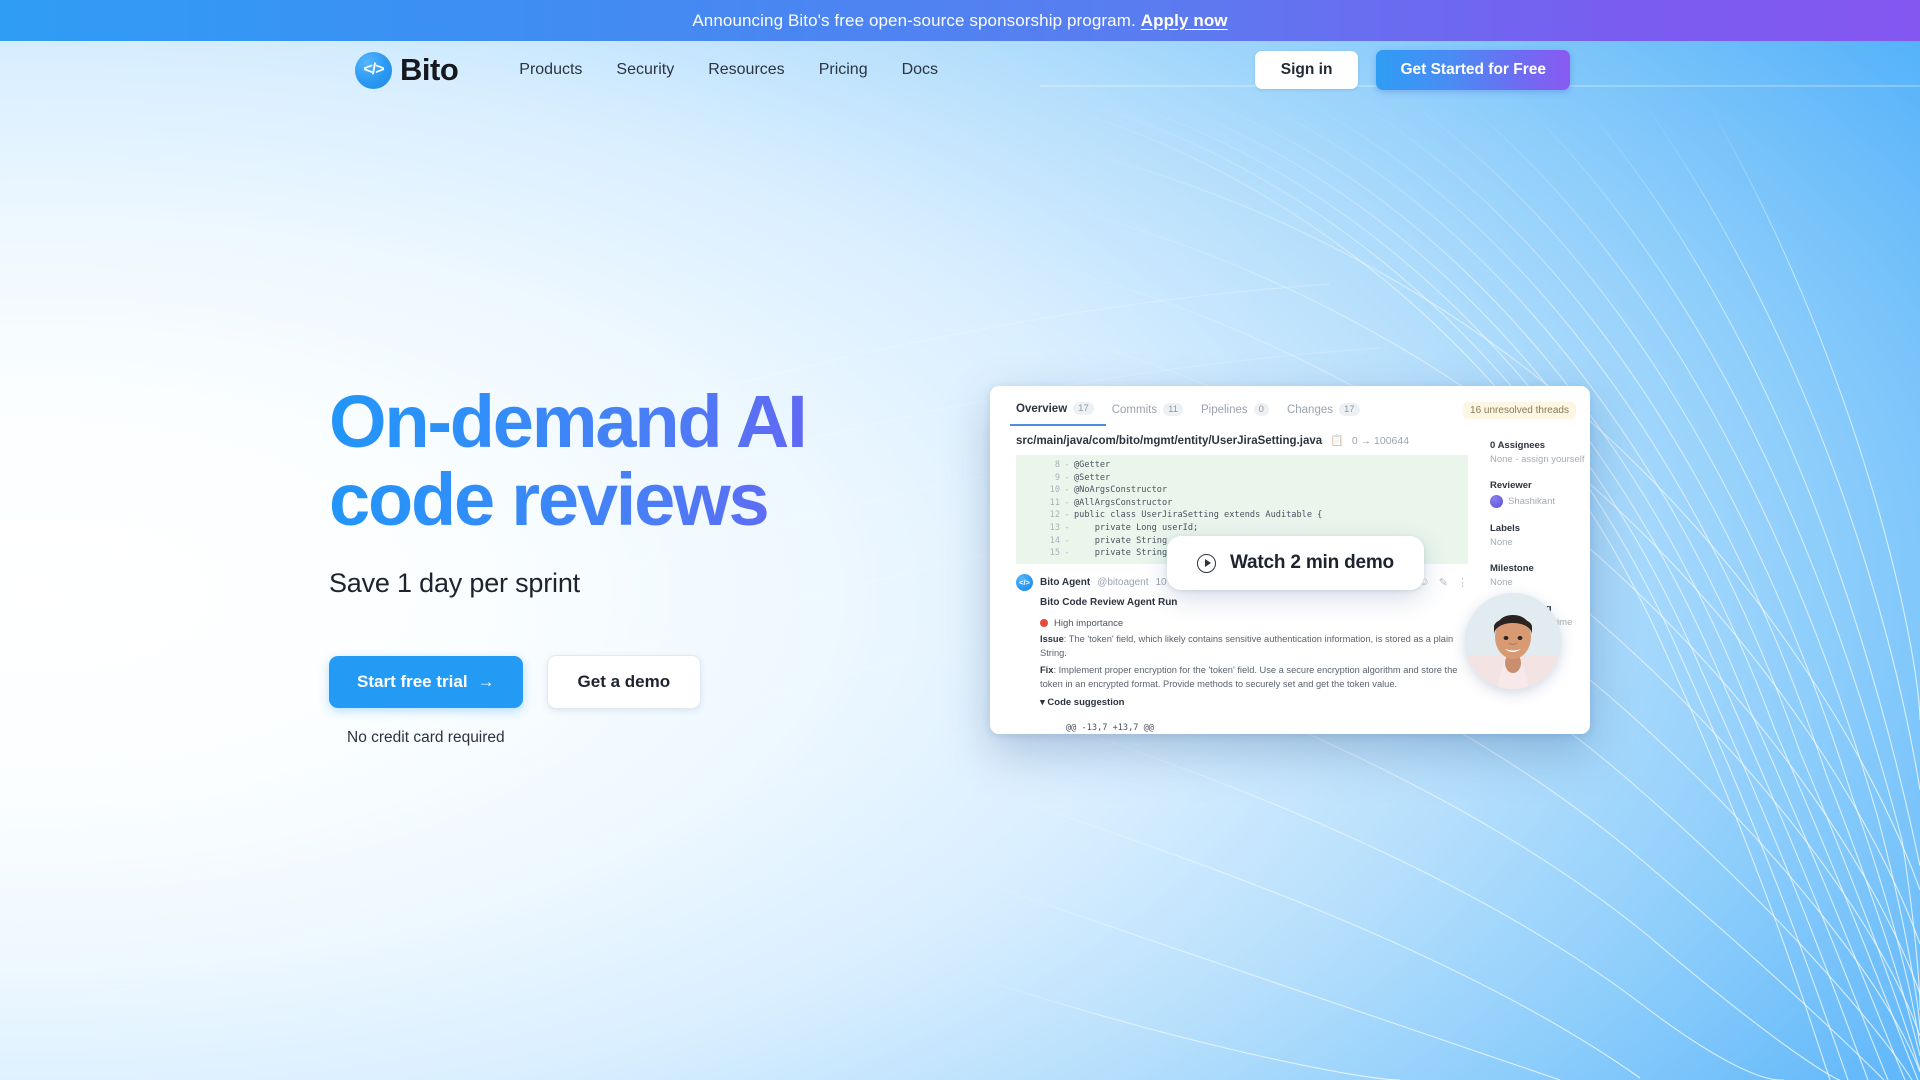  What do you see at coordinates (1242, 490) in the screenshot?
I see `code-line: 10- @NoArgsConstructor` at bounding box center [1242, 490].